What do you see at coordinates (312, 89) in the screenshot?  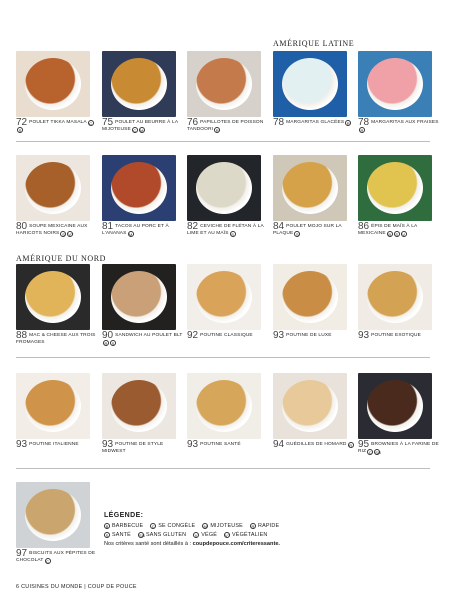 I see `recipe-card: 78 MARGARITAS GLACÉES R` at bounding box center [312, 89].